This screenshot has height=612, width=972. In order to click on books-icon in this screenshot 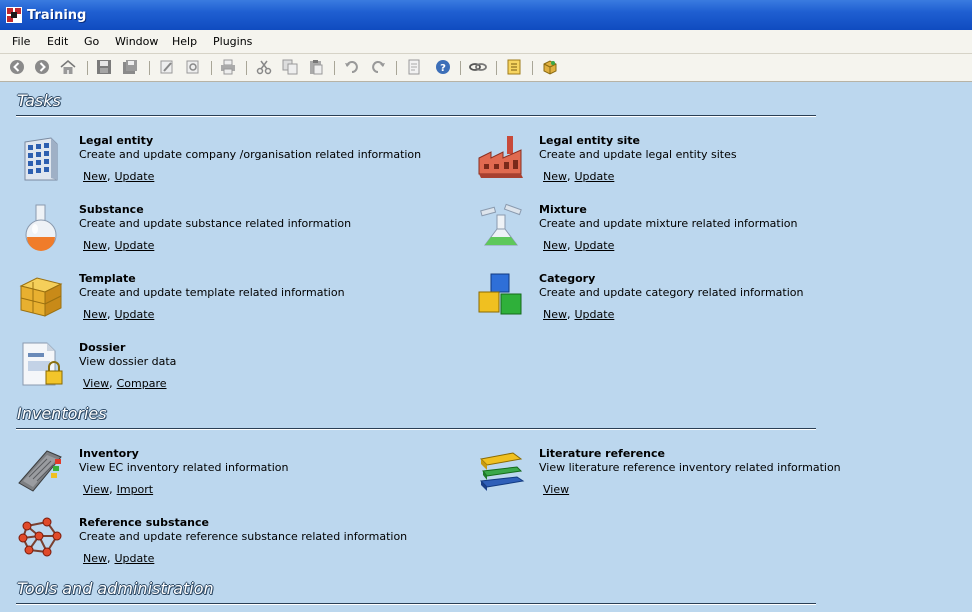, I will do `click(502, 471)`.